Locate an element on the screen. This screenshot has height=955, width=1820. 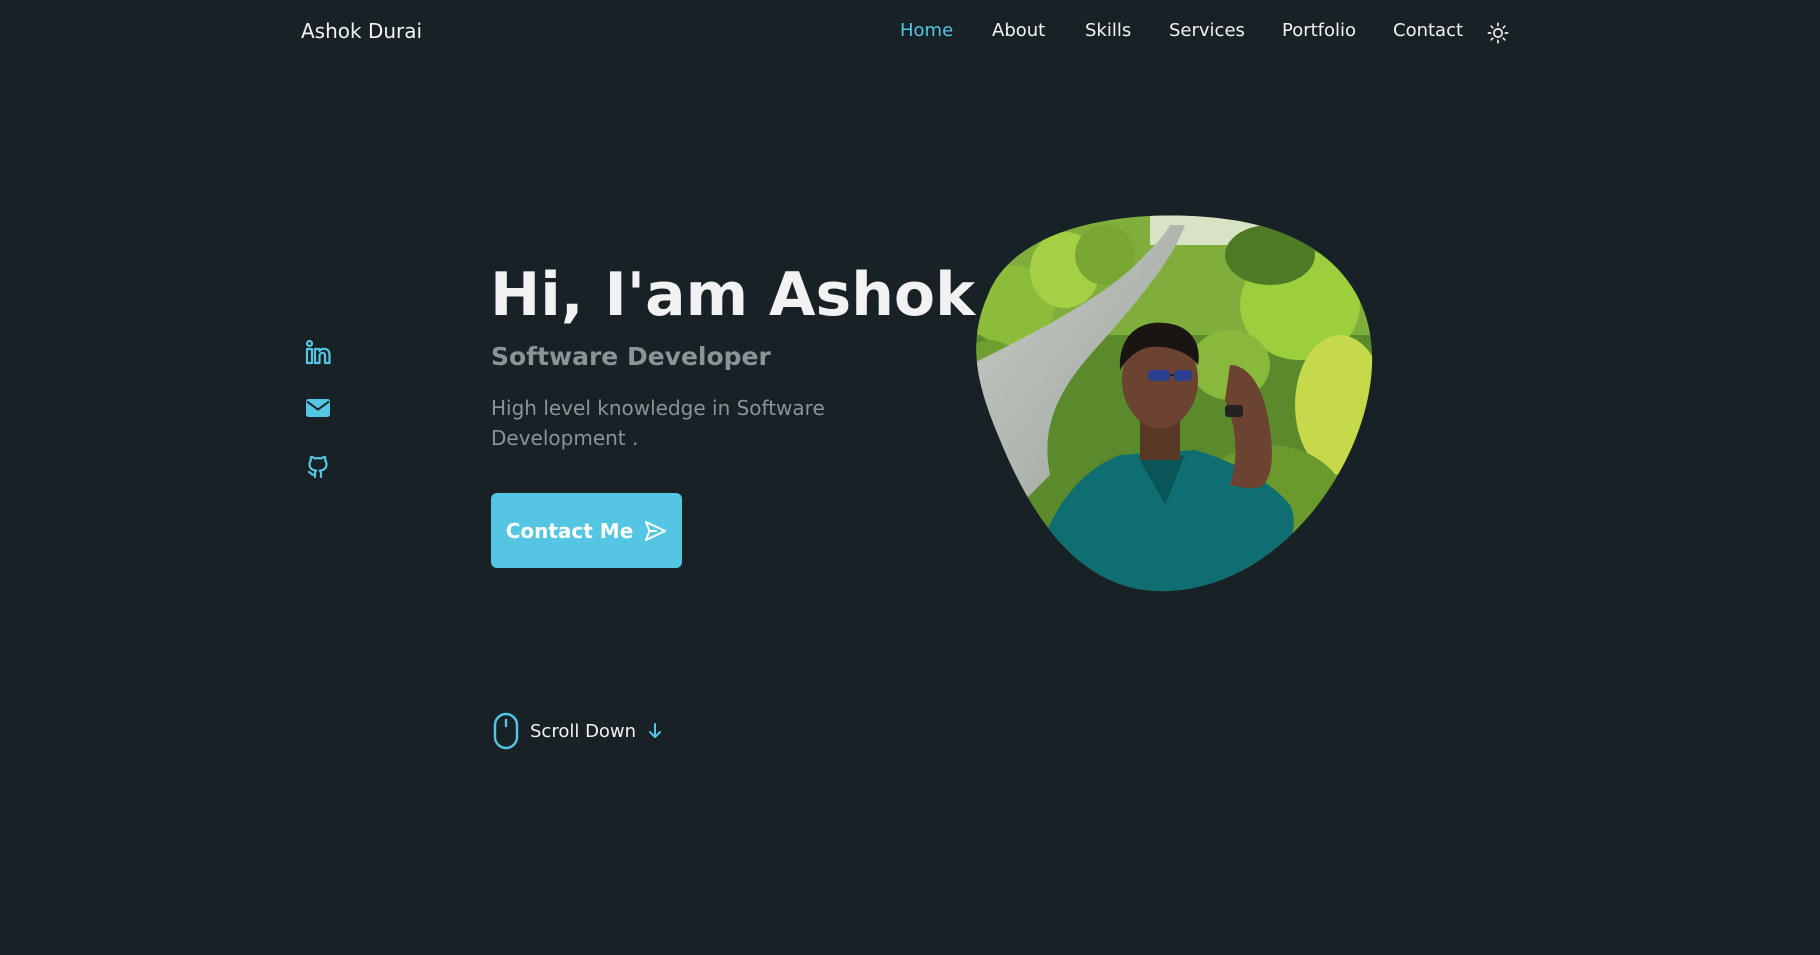
nav-services: Services is located at coordinates (1207, 30).